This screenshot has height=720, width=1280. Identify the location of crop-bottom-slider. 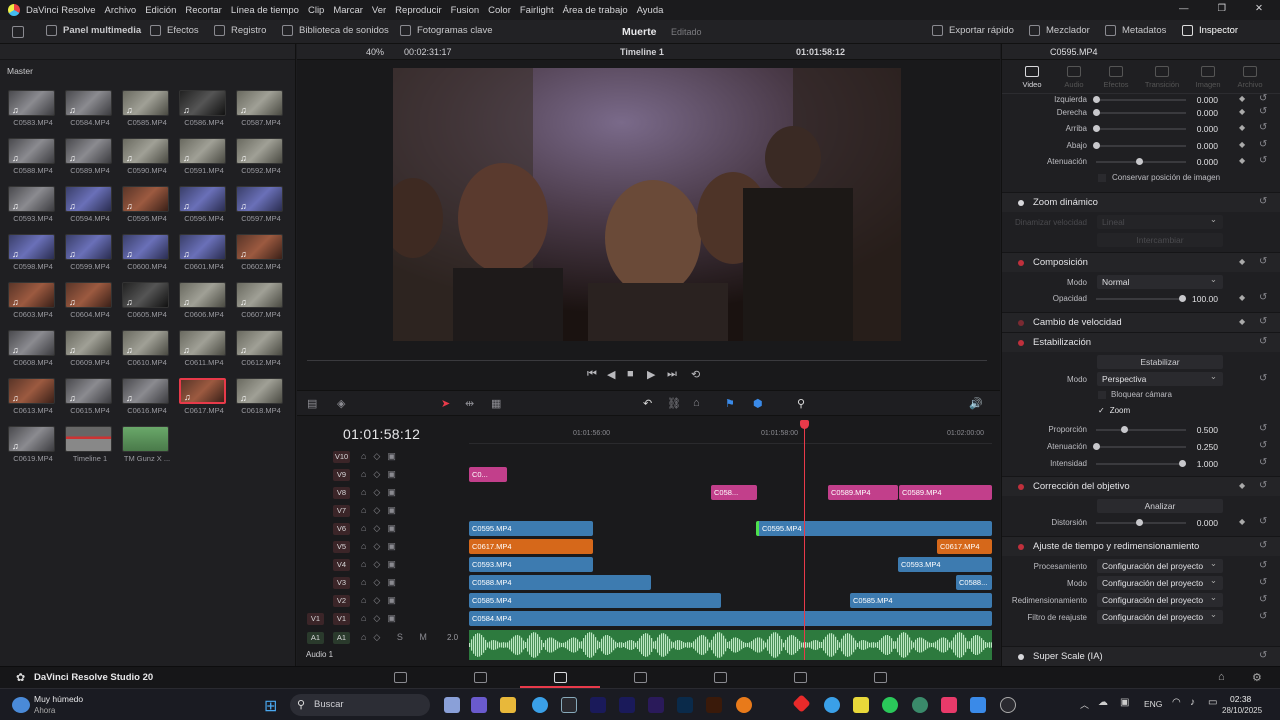
(1141, 146).